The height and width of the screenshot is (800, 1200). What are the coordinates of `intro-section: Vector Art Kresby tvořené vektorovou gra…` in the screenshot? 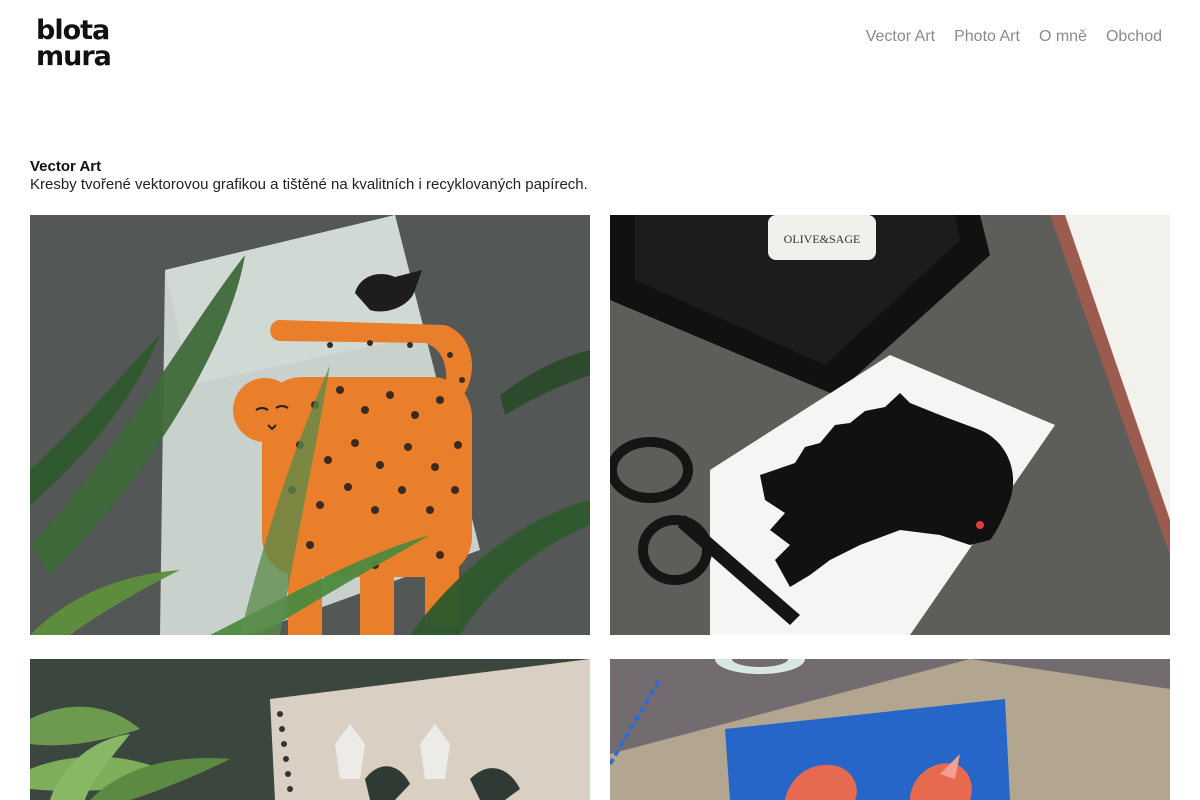 It's located at (600, 176).